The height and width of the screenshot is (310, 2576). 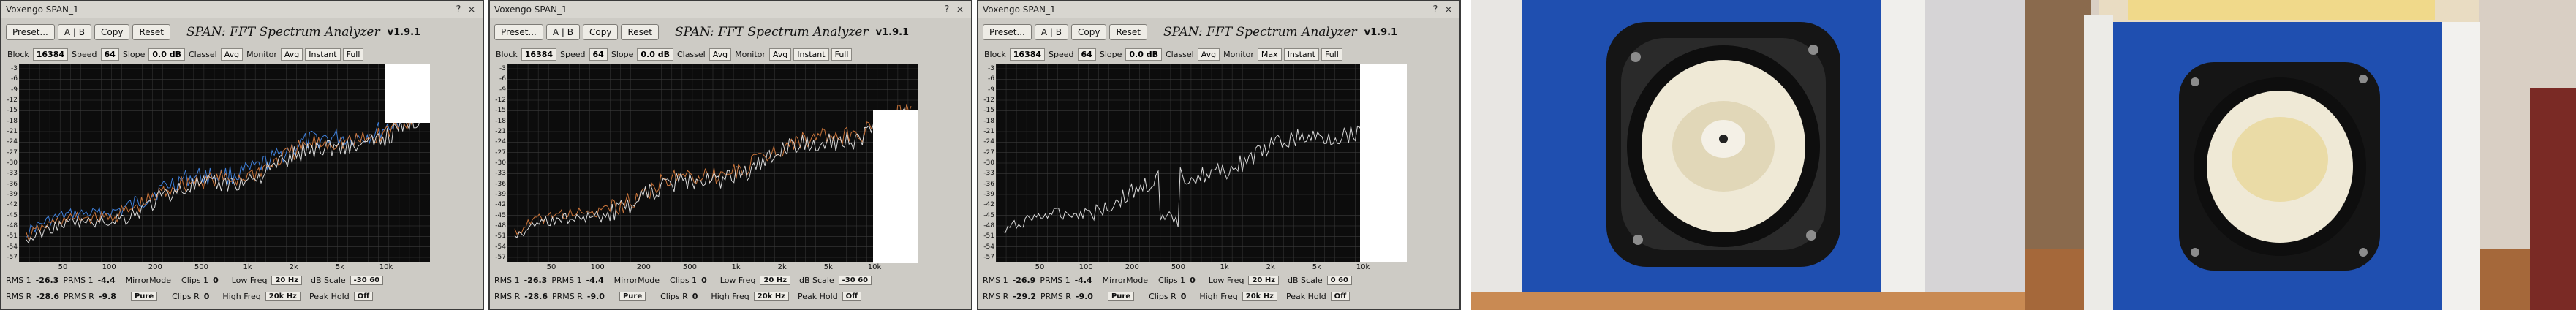 I want to click on x-tick-label: 5k, so click(x=828, y=267).